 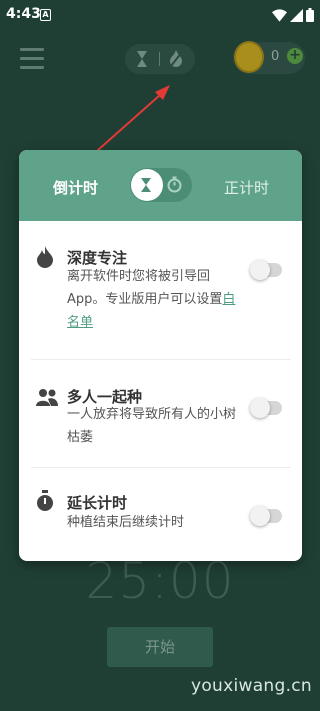 I want to click on people-icon, so click(x=47, y=397).